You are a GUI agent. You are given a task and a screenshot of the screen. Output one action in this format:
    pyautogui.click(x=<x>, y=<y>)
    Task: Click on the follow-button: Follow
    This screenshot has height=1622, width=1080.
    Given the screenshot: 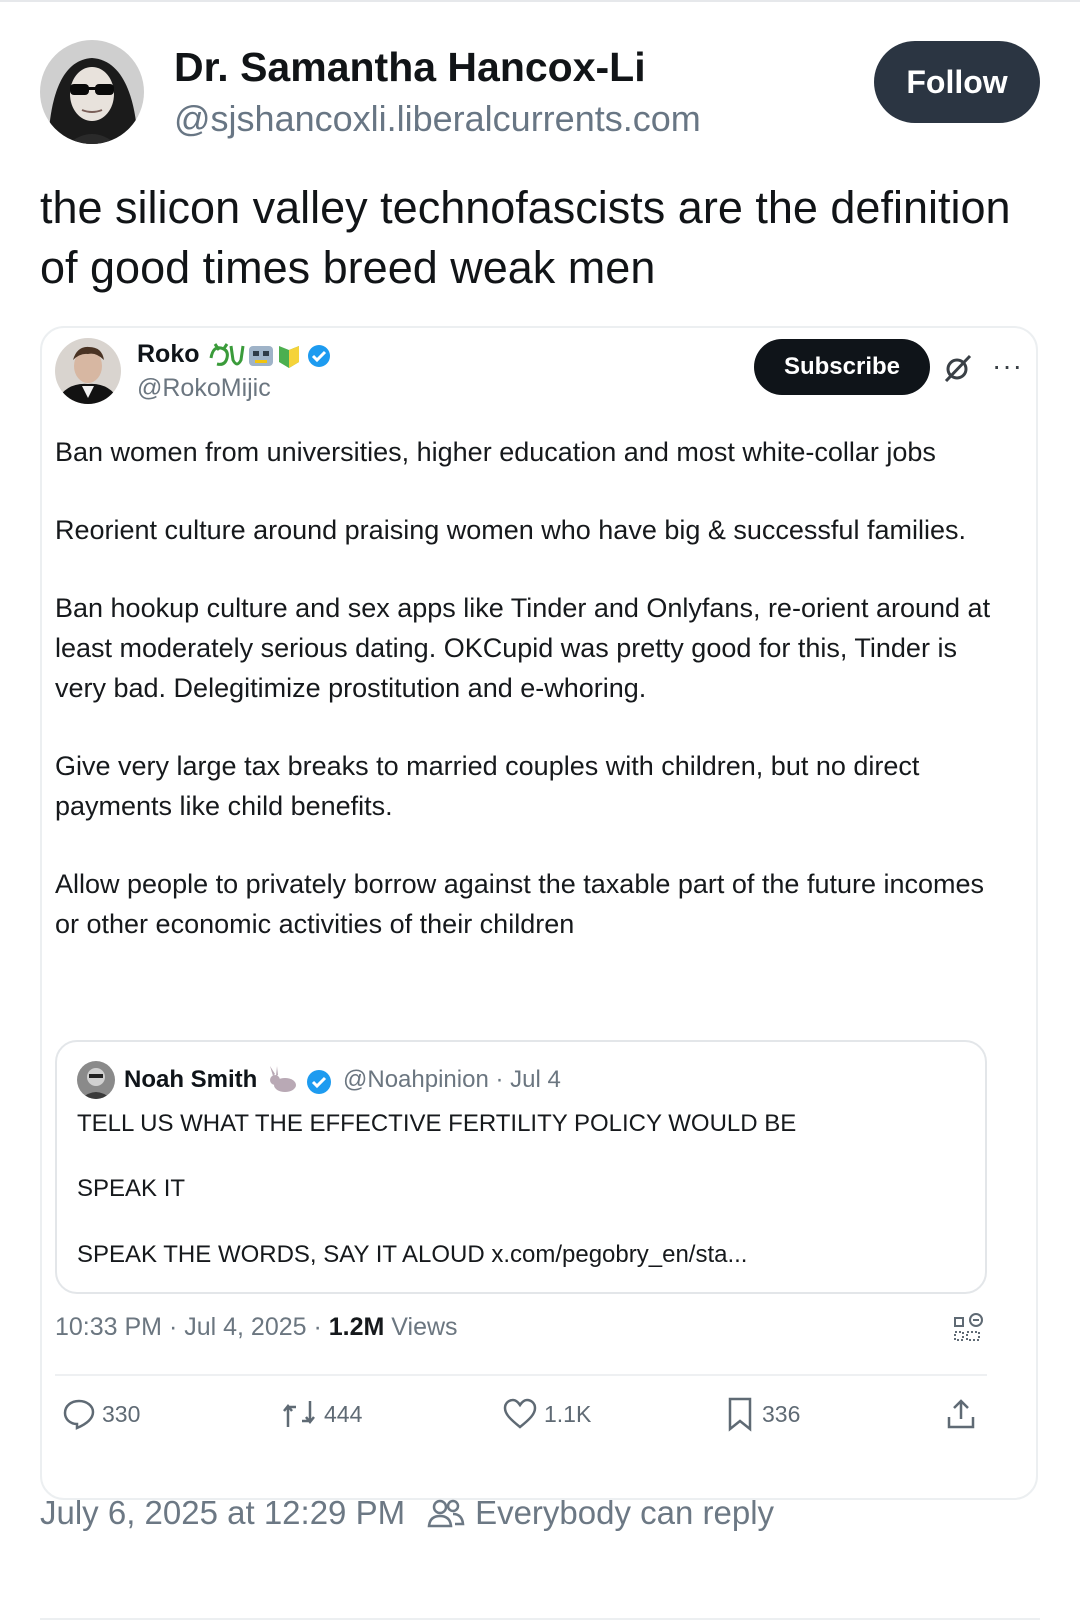 What is the action you would take?
    pyautogui.click(x=957, y=82)
    